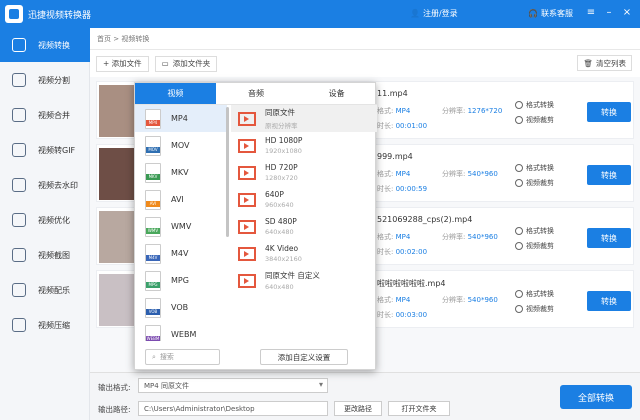 This screenshot has width=640, height=420. What do you see at coordinates (304, 280) in the screenshot?
I see `resolution-item: 同原文件 自定义 640x480` at bounding box center [304, 280].